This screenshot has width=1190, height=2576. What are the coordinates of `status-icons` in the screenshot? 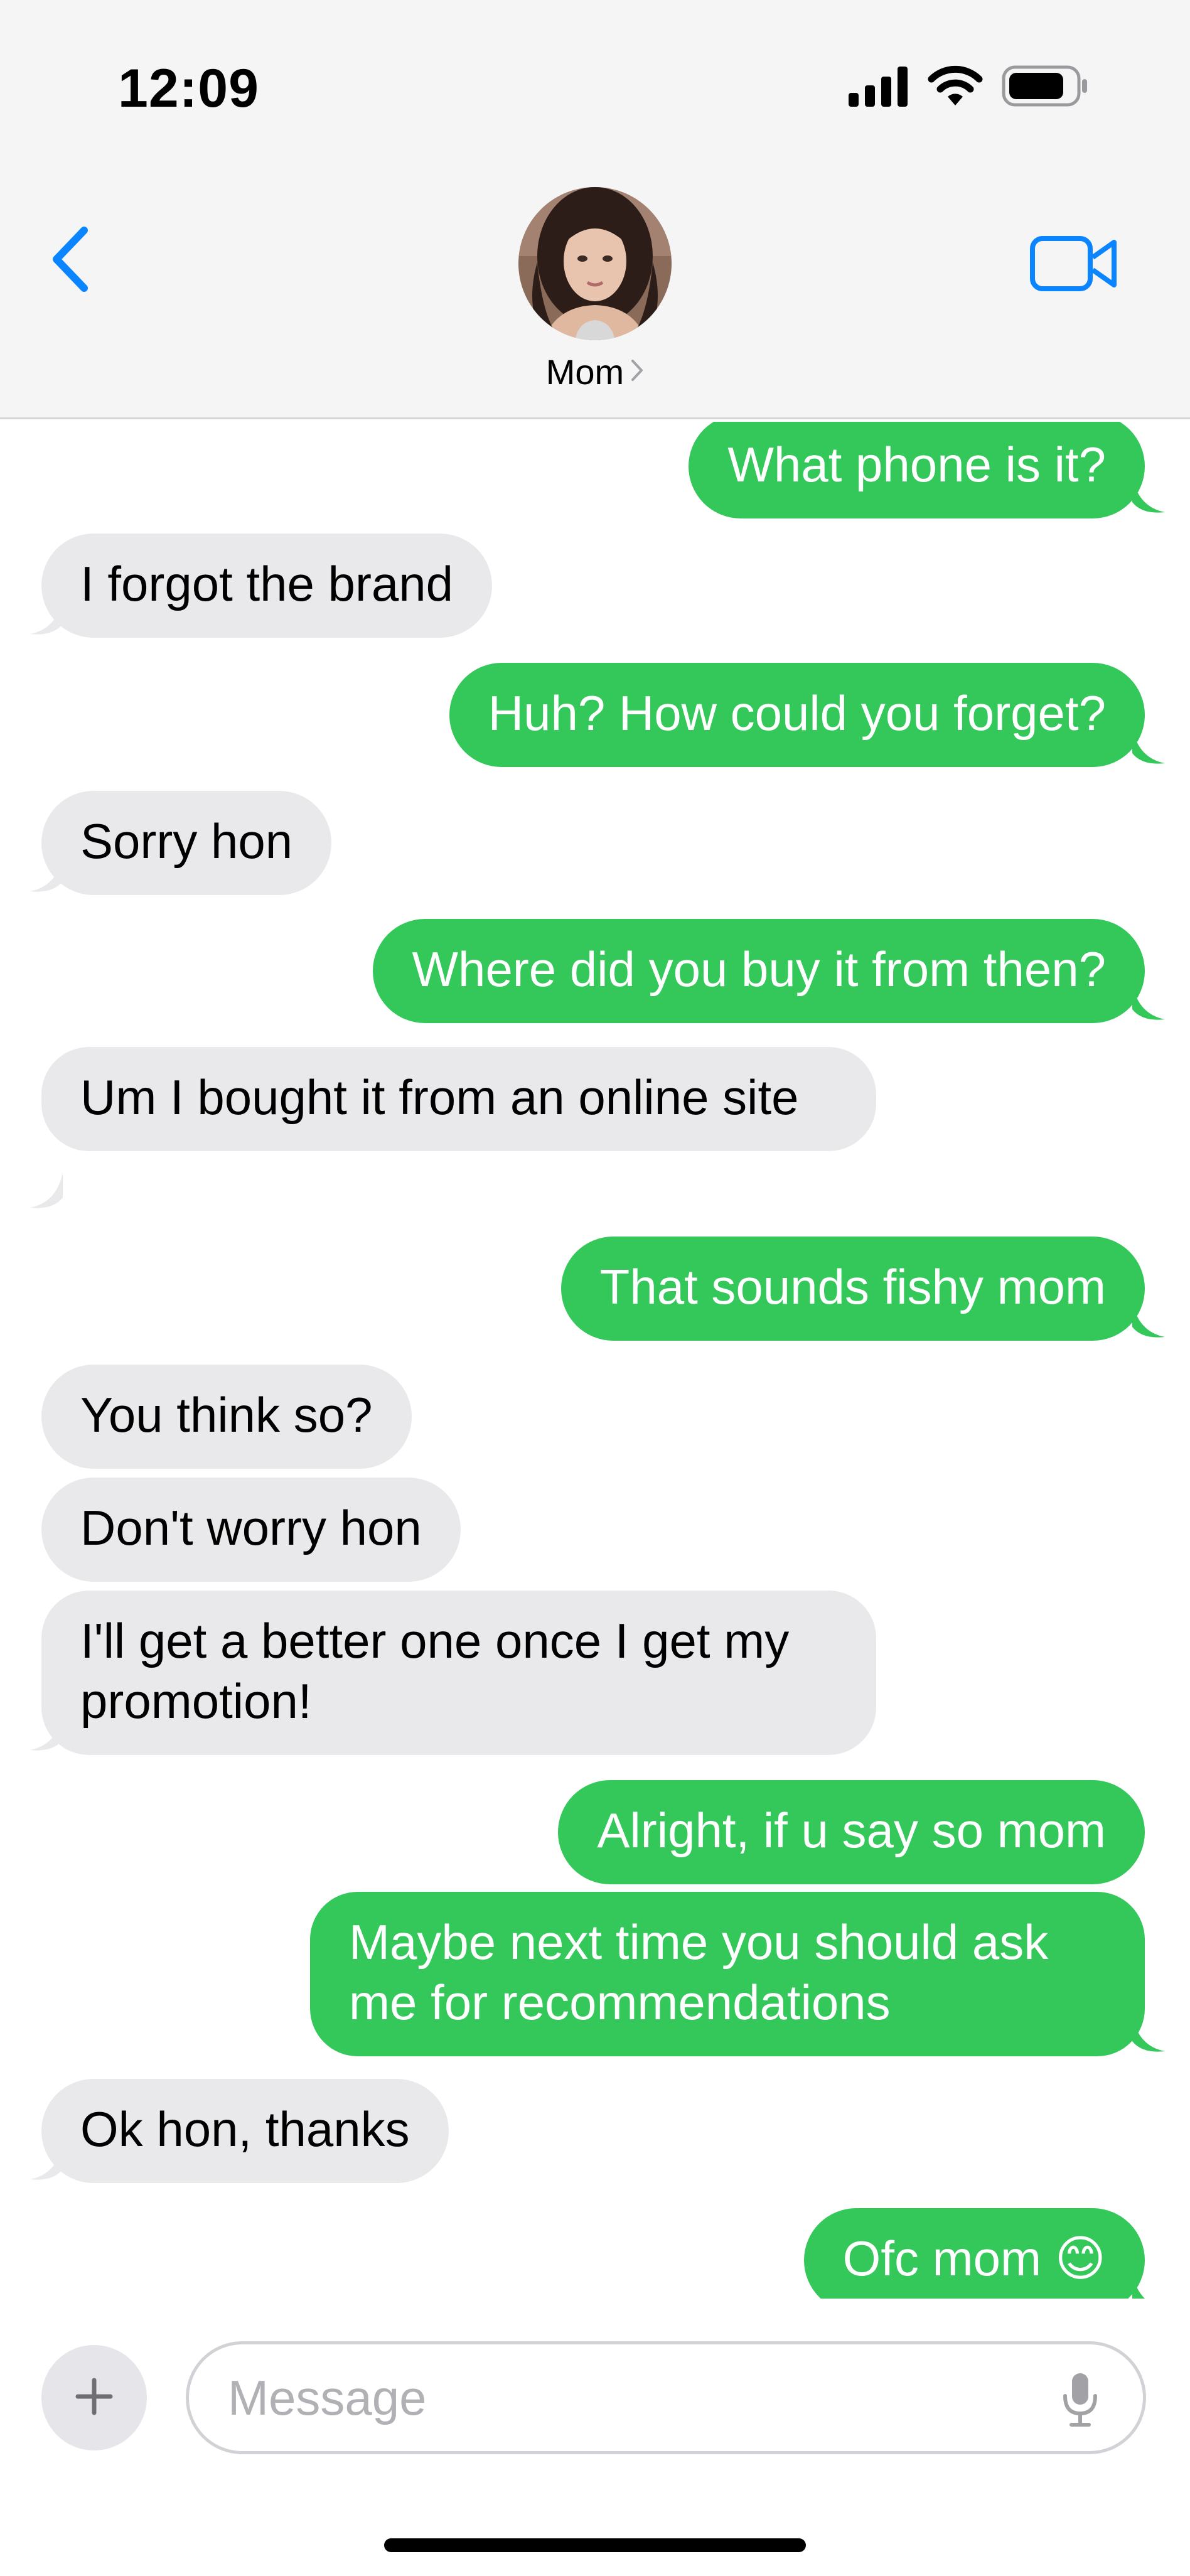 It's located at (969, 88).